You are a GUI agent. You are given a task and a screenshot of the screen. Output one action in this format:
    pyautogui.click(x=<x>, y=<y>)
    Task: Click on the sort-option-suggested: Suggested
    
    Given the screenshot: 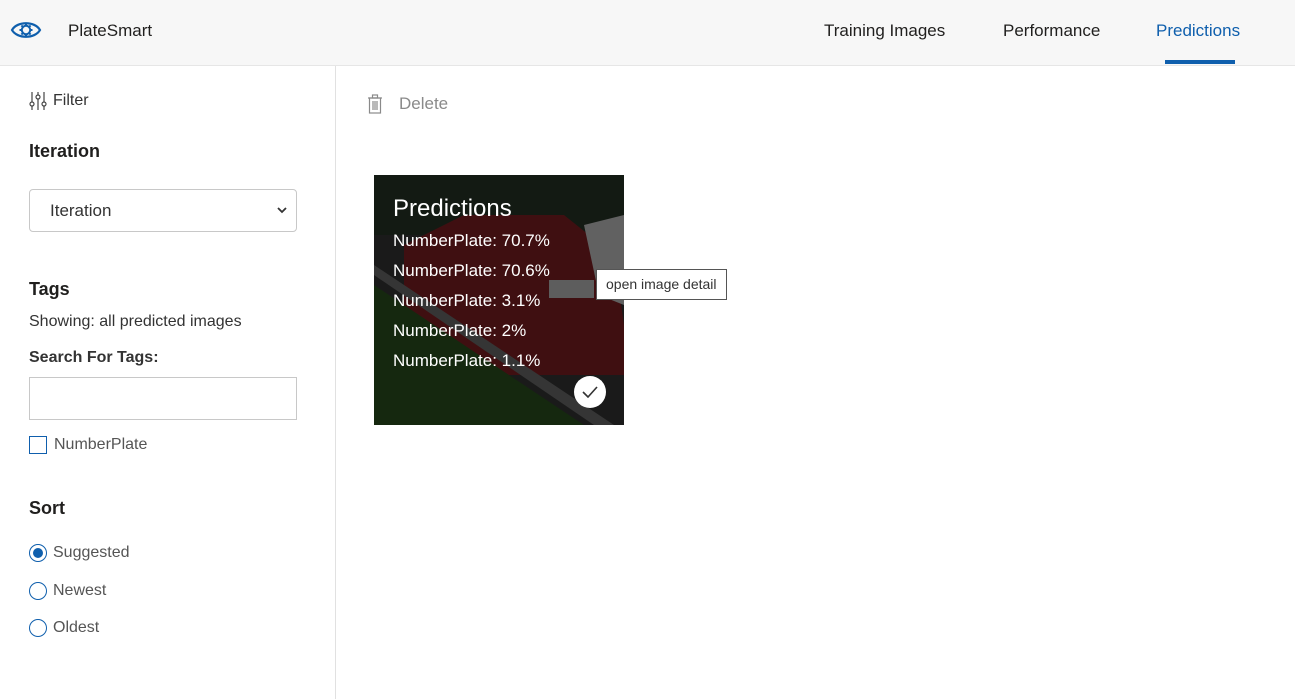 What is the action you would take?
    pyautogui.click(x=79, y=553)
    